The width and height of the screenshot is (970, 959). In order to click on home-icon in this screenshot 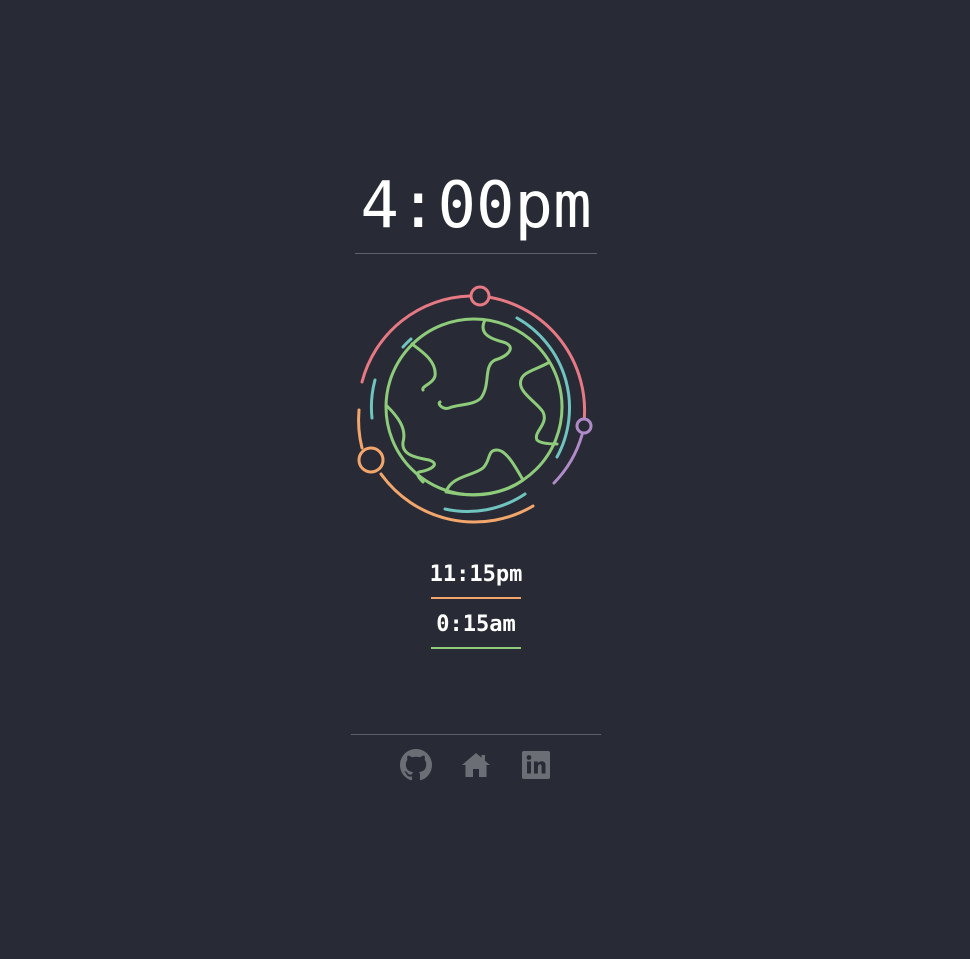, I will do `click(476, 765)`.